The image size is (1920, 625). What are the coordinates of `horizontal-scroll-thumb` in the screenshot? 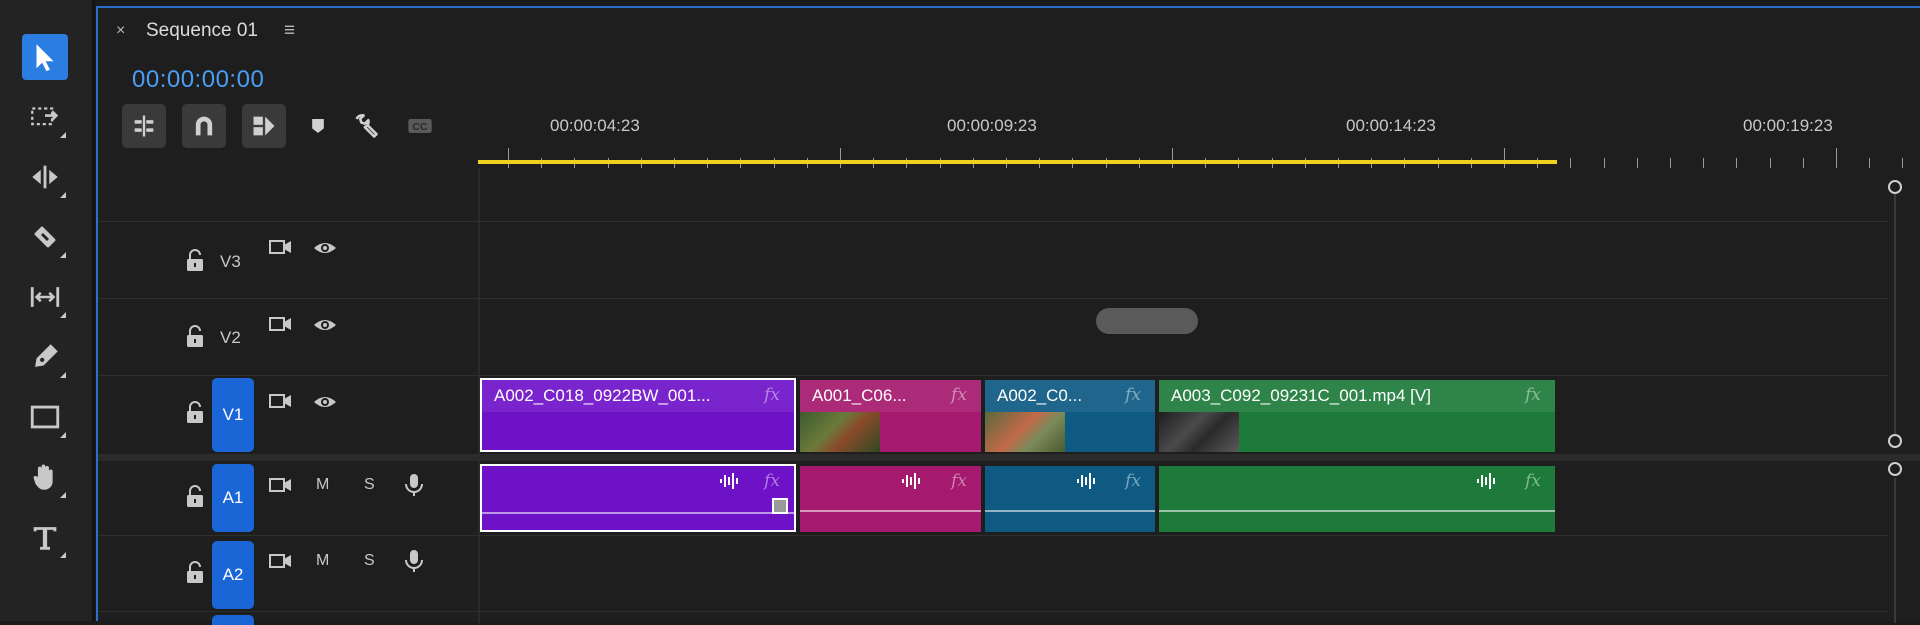 It's located at (1147, 321).